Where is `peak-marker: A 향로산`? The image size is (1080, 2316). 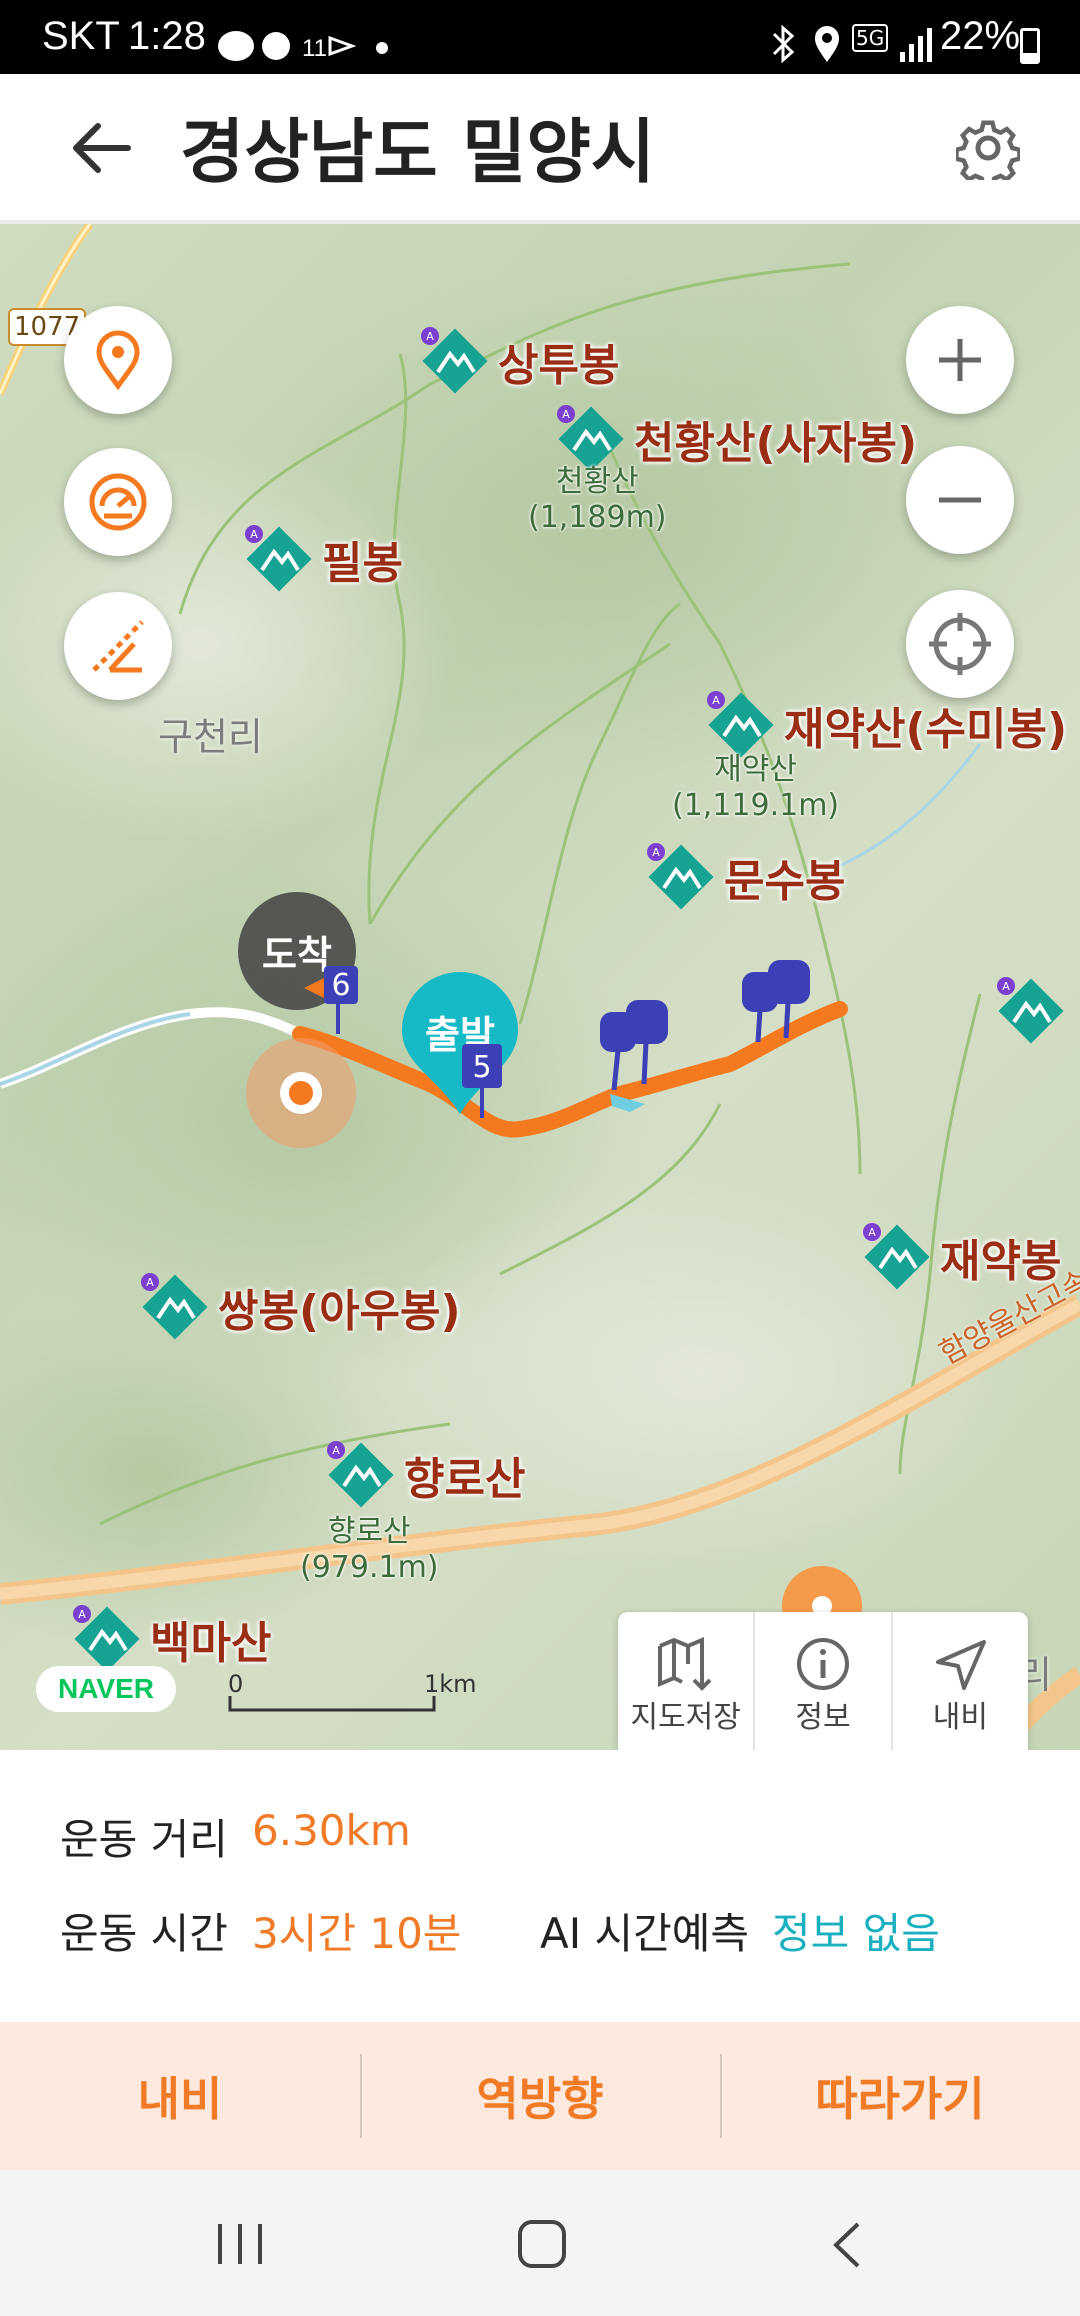
peak-marker: A 향로산 is located at coordinates (425, 1475).